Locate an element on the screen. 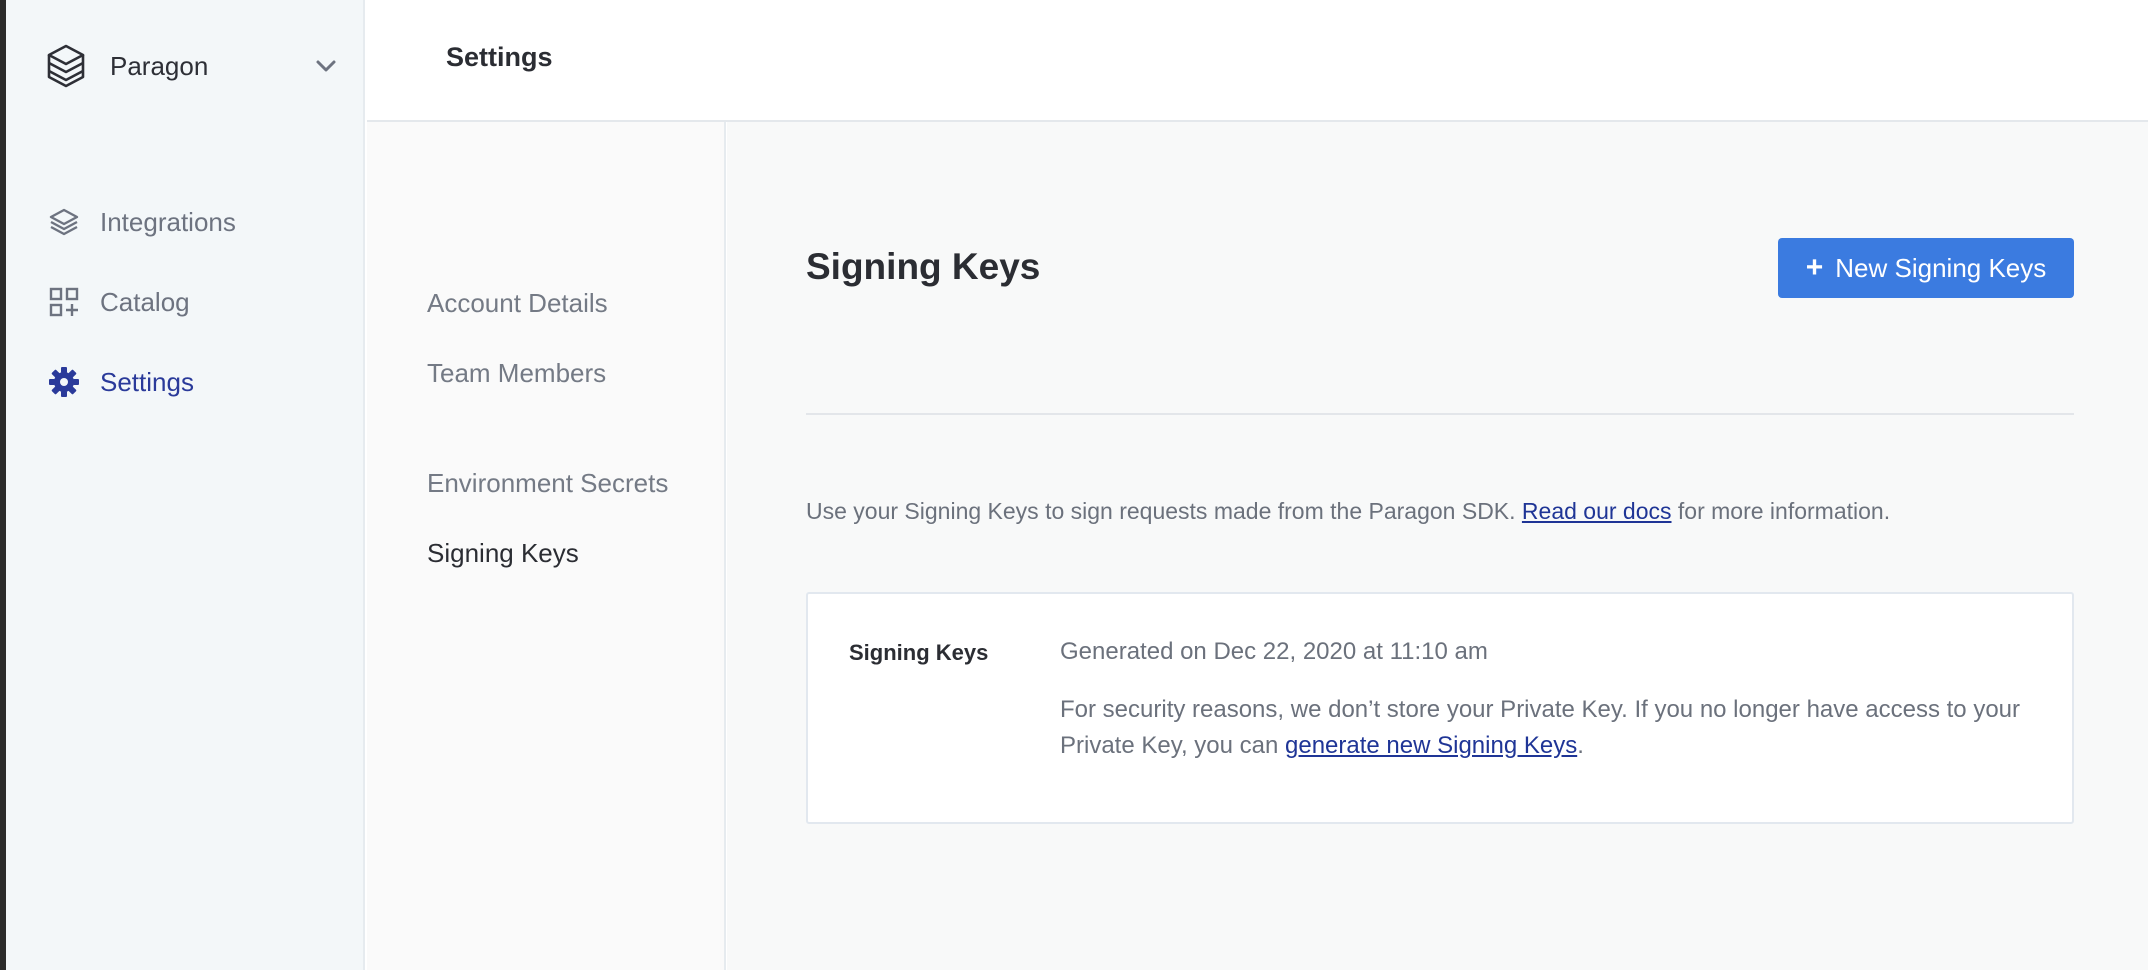  chevron-down-icon is located at coordinates (326, 66).